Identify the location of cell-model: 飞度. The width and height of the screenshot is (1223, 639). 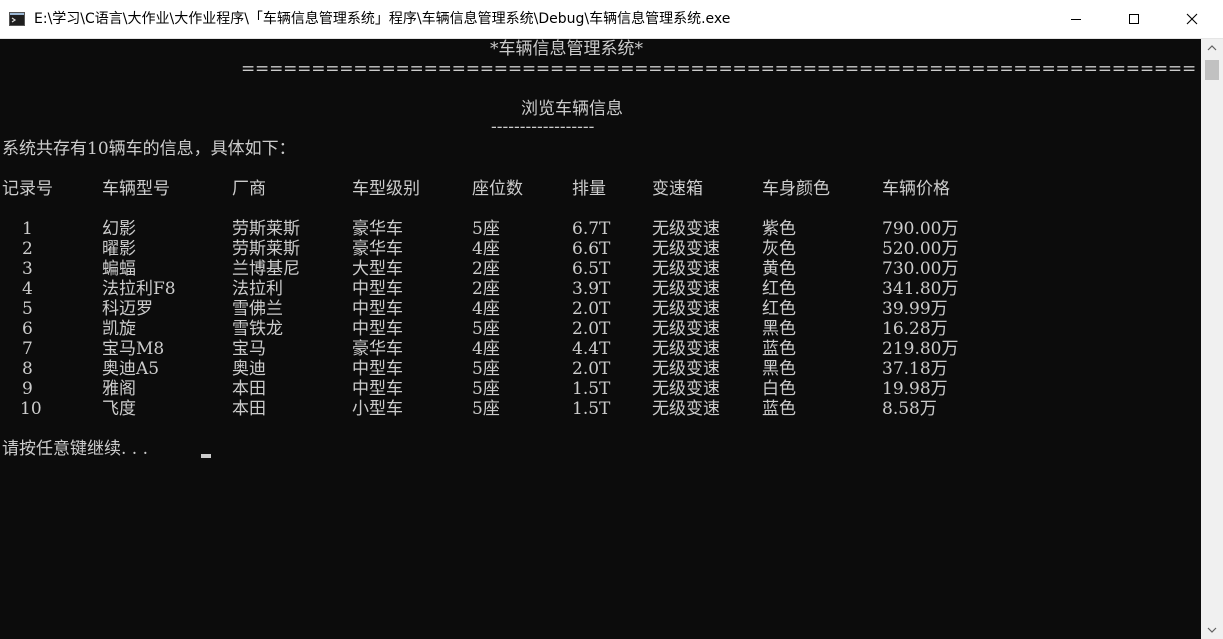
(119, 409).